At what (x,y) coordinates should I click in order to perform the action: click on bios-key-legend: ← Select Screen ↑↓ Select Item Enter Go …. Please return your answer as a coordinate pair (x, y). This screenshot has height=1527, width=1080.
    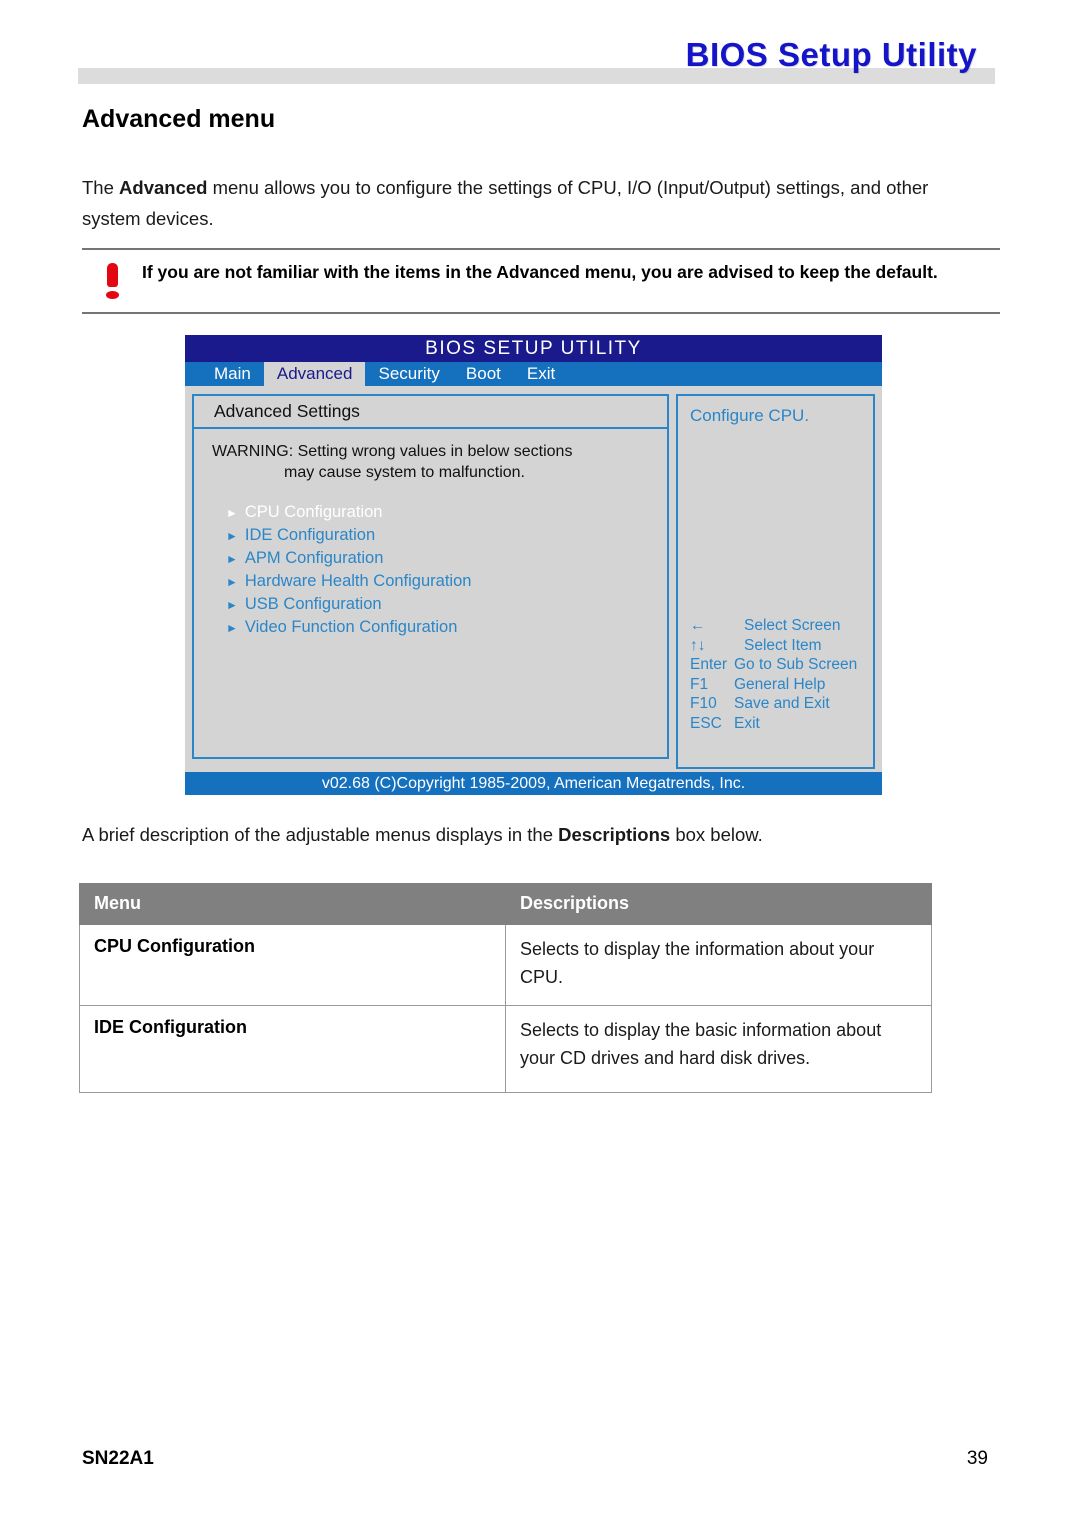
    Looking at the image, I should click on (785, 674).